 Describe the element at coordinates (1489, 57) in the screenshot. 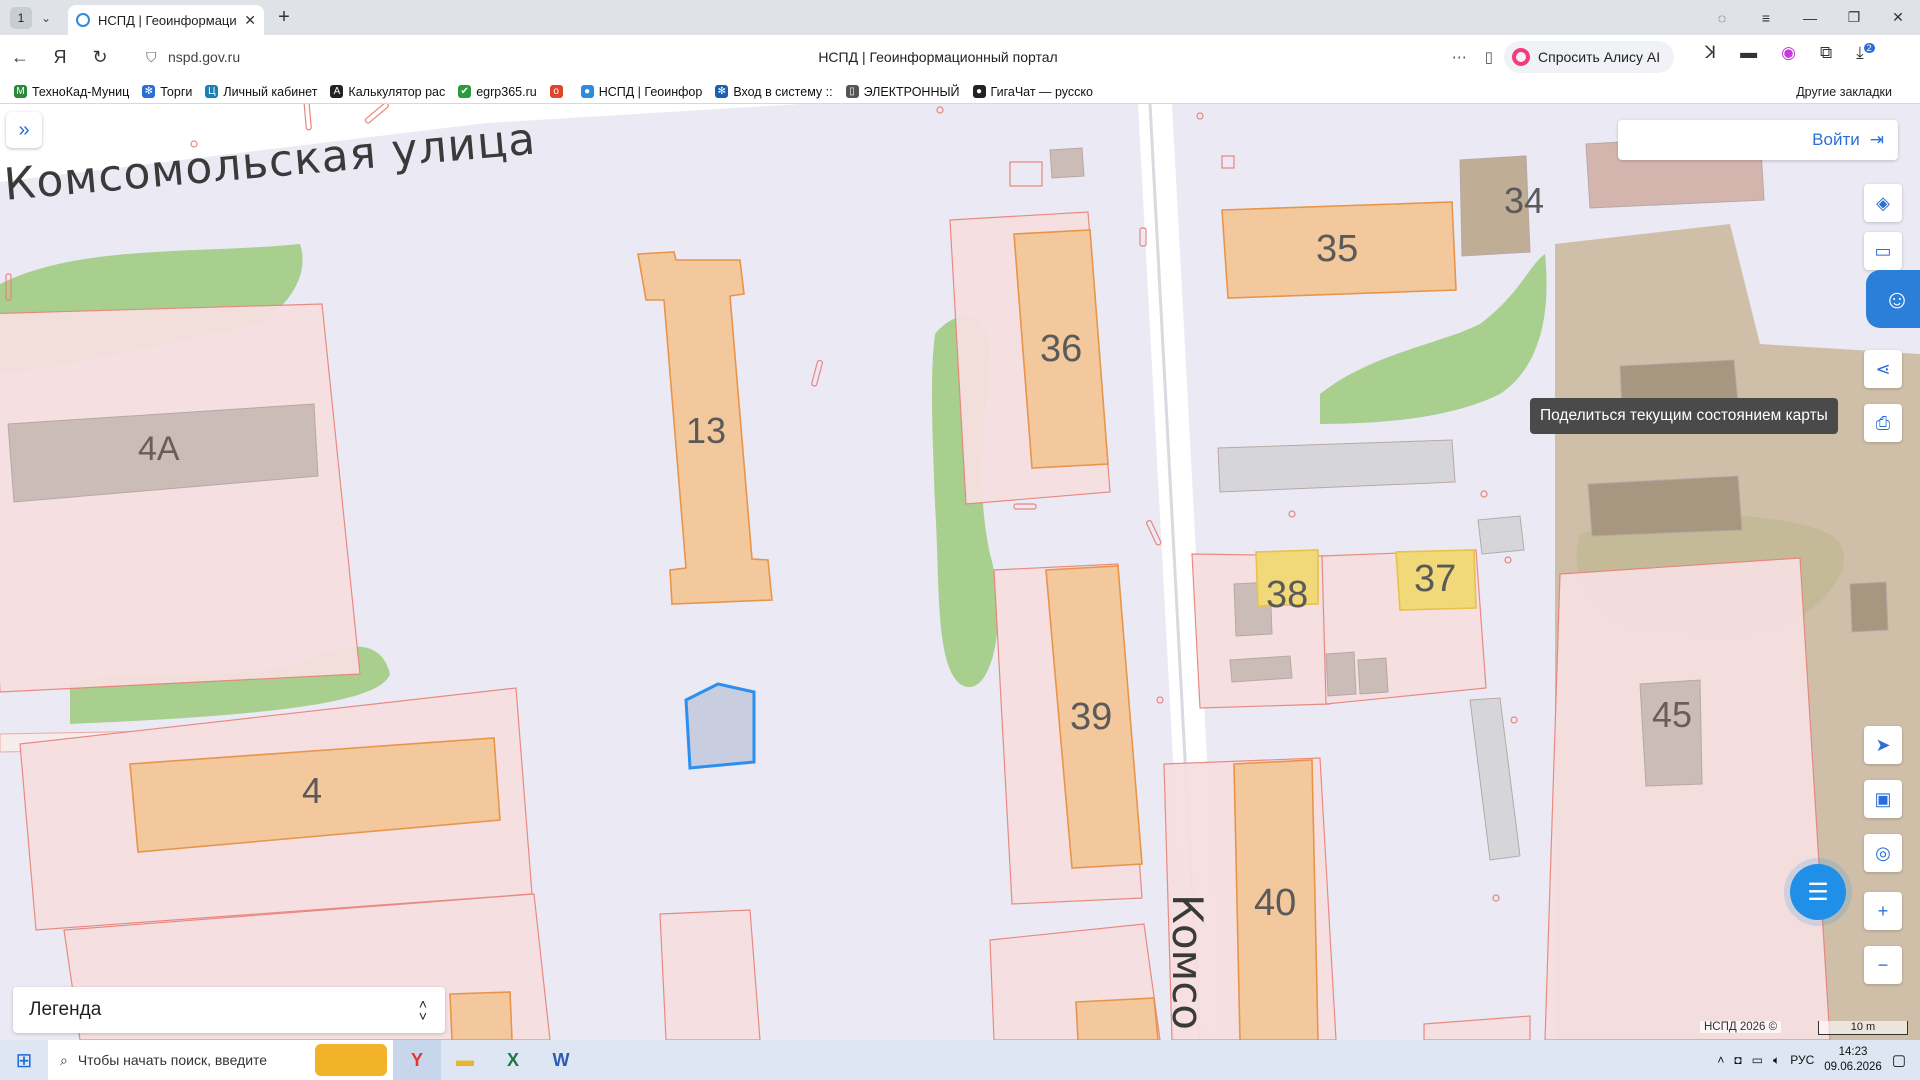

I see `bookmark-icon: ▯` at that location.